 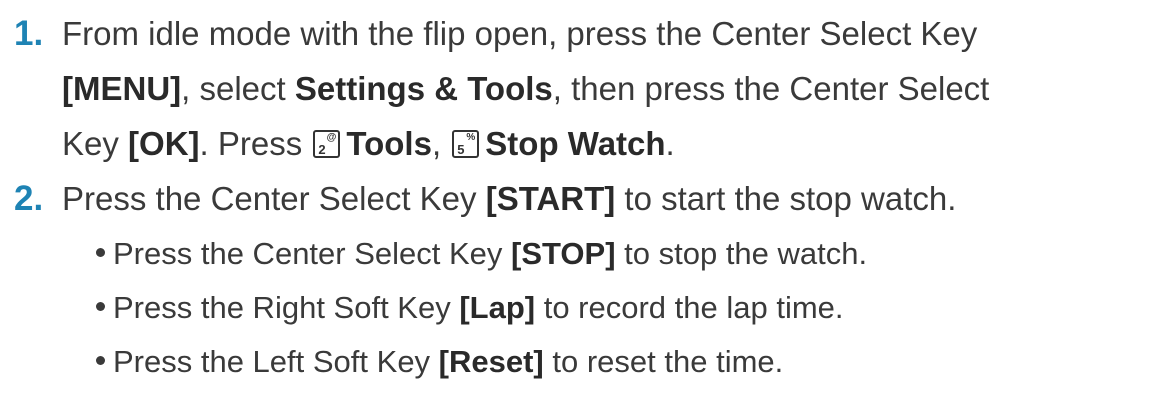 I want to click on step-number: 1., so click(x=29, y=33).